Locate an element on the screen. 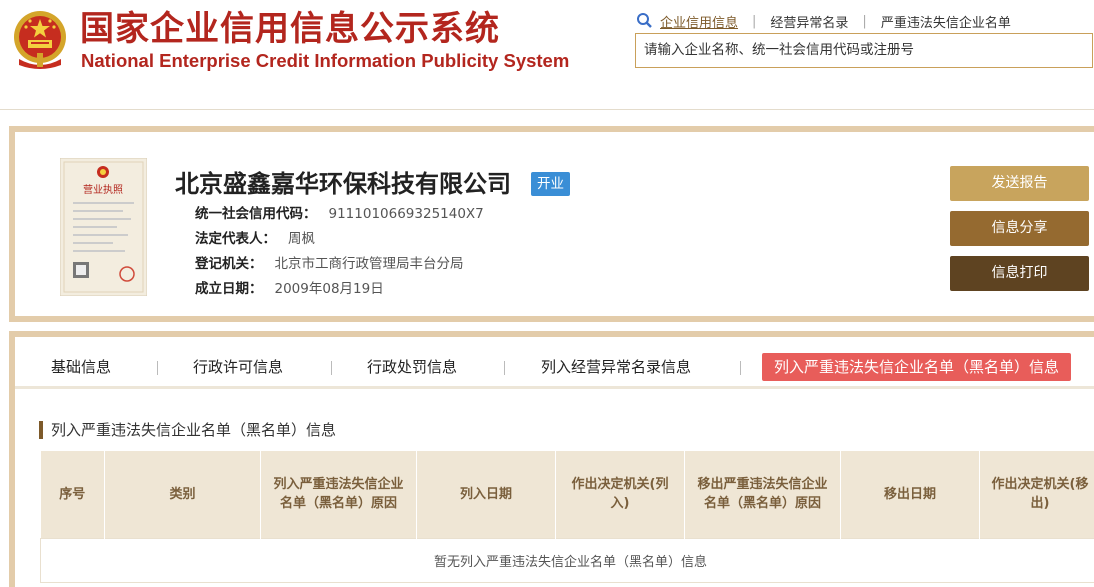 The height and width of the screenshot is (587, 1094). field-label: 成立日期： is located at coordinates (229, 289).